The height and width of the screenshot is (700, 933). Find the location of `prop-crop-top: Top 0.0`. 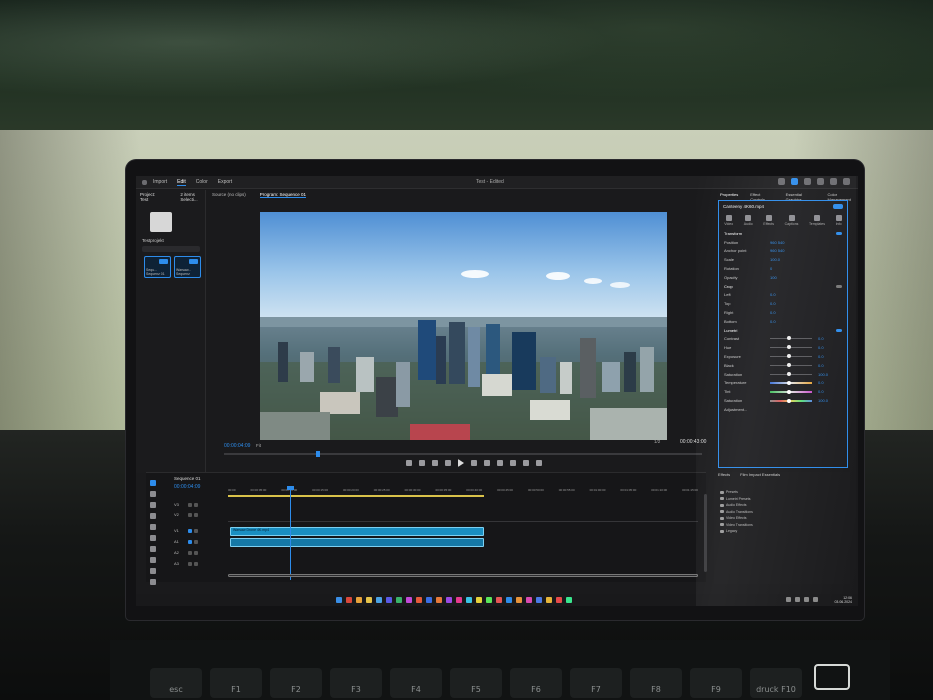

prop-crop-top: Top 0.0 is located at coordinates (783, 303).